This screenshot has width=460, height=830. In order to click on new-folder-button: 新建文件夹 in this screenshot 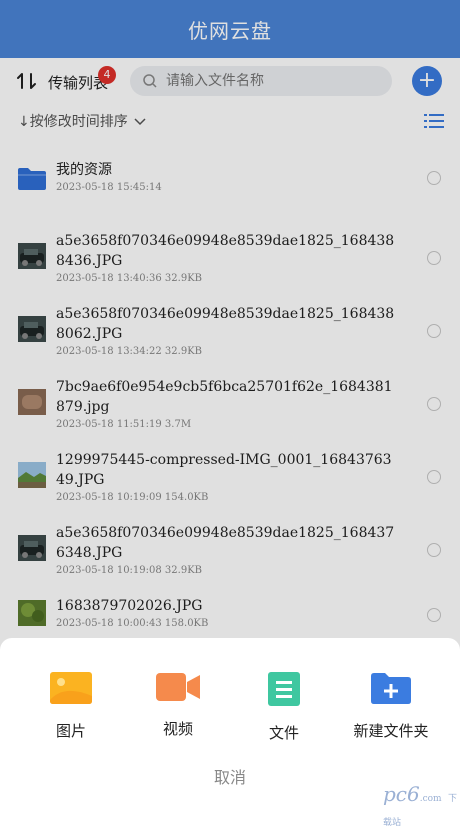, I will do `click(391, 706)`.